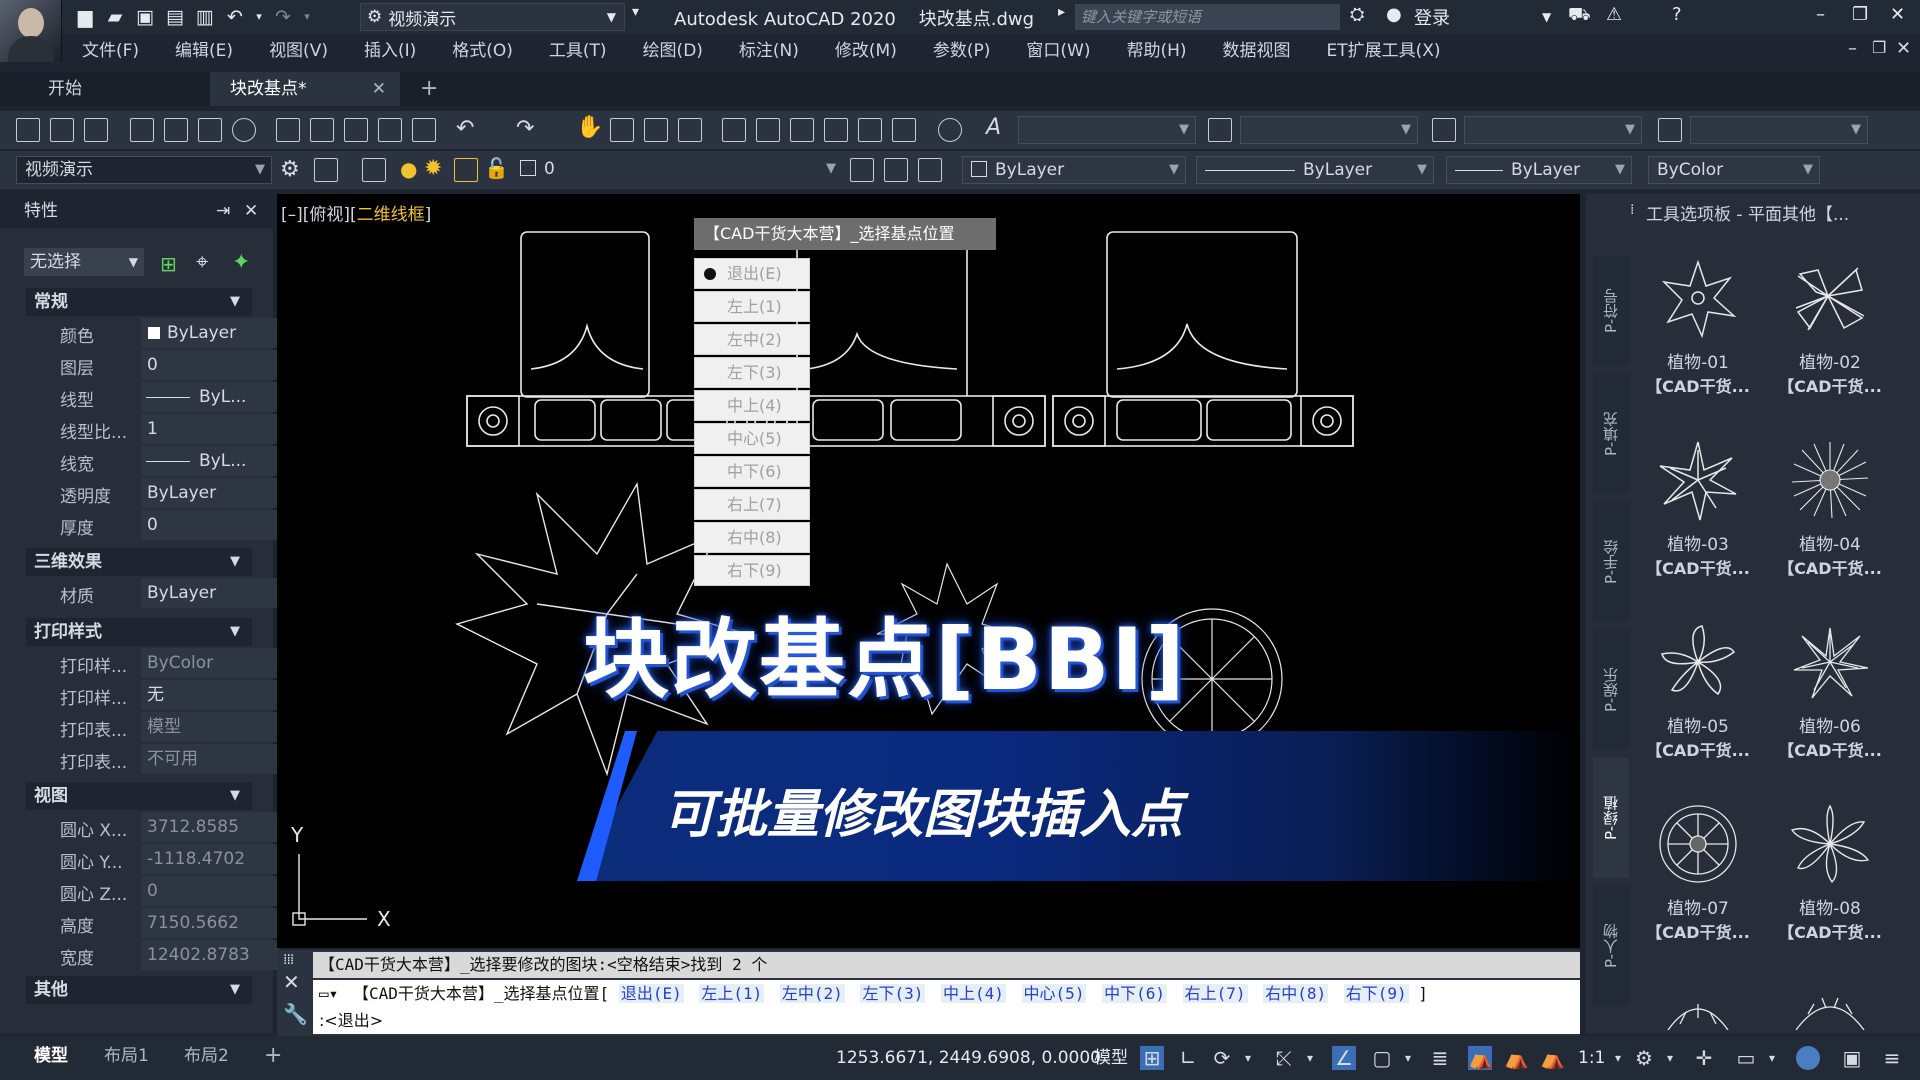  Describe the element at coordinates (1061, 12) in the screenshot. I see `chevron-right-icon: ▸` at that location.